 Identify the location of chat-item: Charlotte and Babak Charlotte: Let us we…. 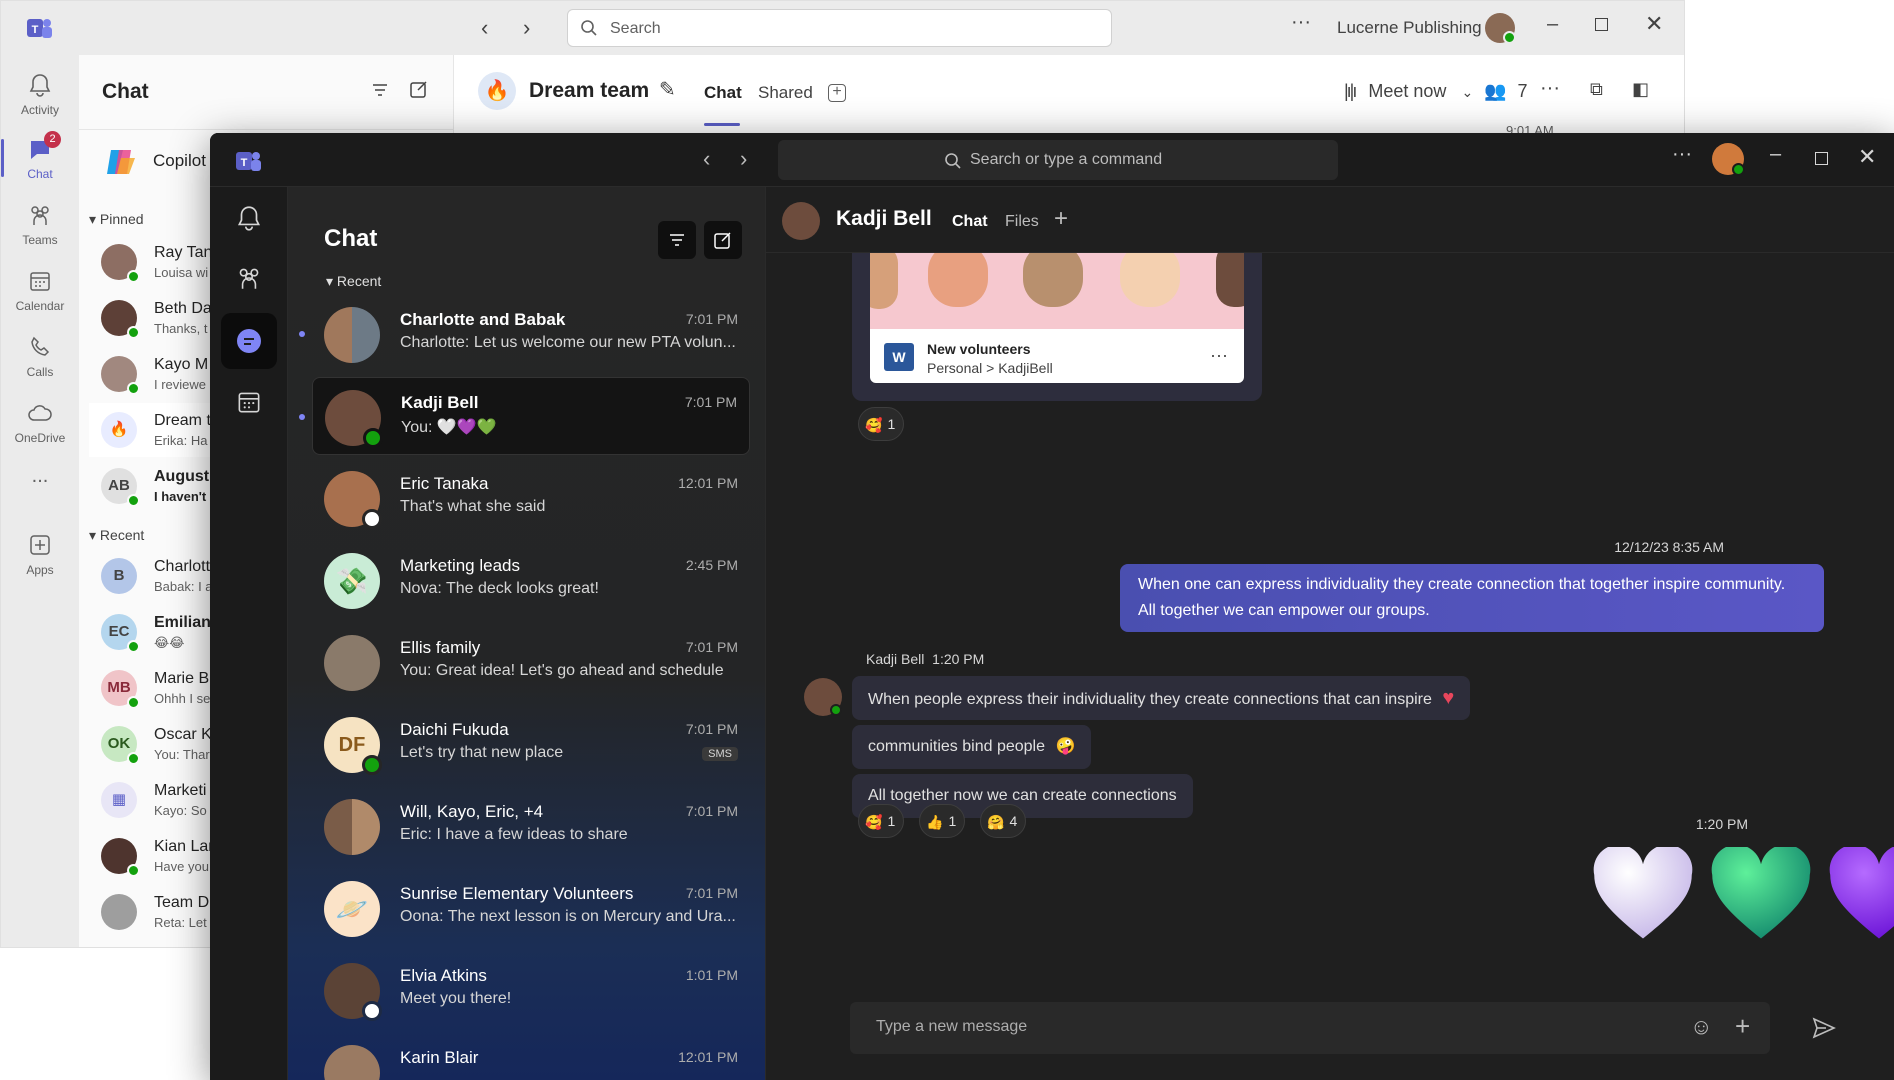
(524, 334).